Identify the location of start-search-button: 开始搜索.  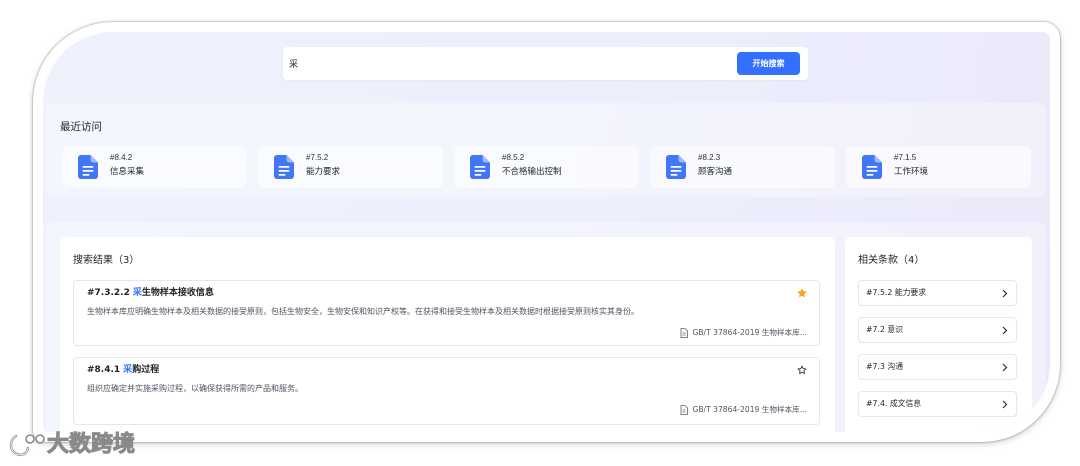
(768, 63).